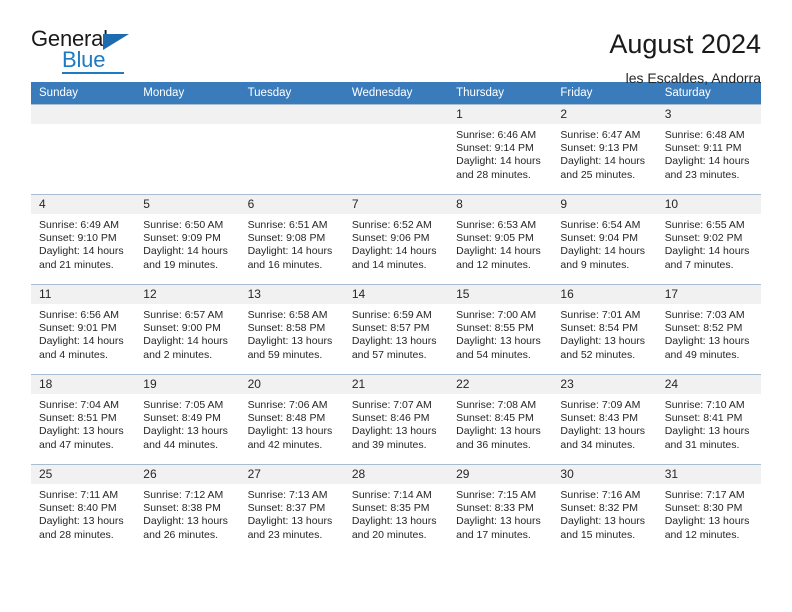 The width and height of the screenshot is (792, 612). I want to click on daylight-text-line2: and 17 minutes., so click(493, 534).